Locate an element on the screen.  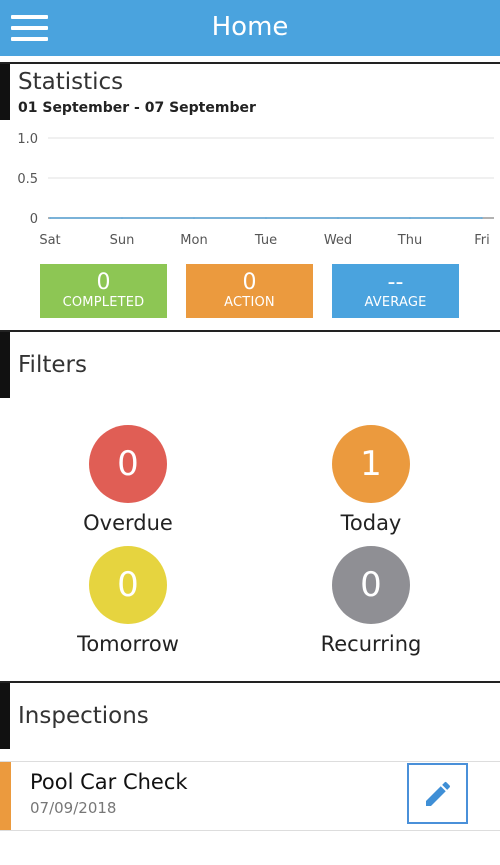
statistics-title: Statistics is located at coordinates (71, 82).